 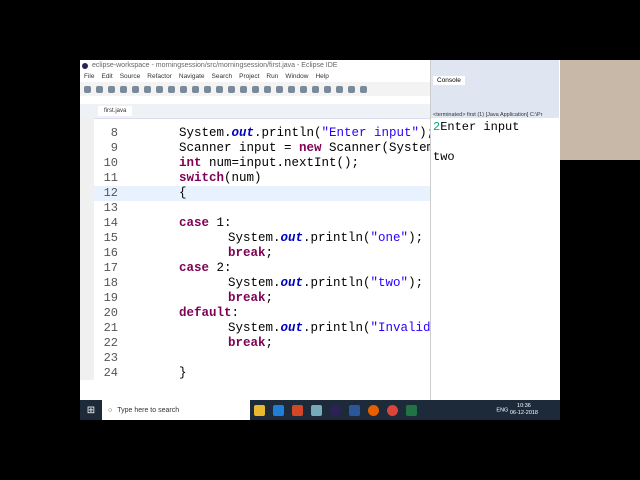 I want to click on code-line: 12 {, so click(x=262, y=193).